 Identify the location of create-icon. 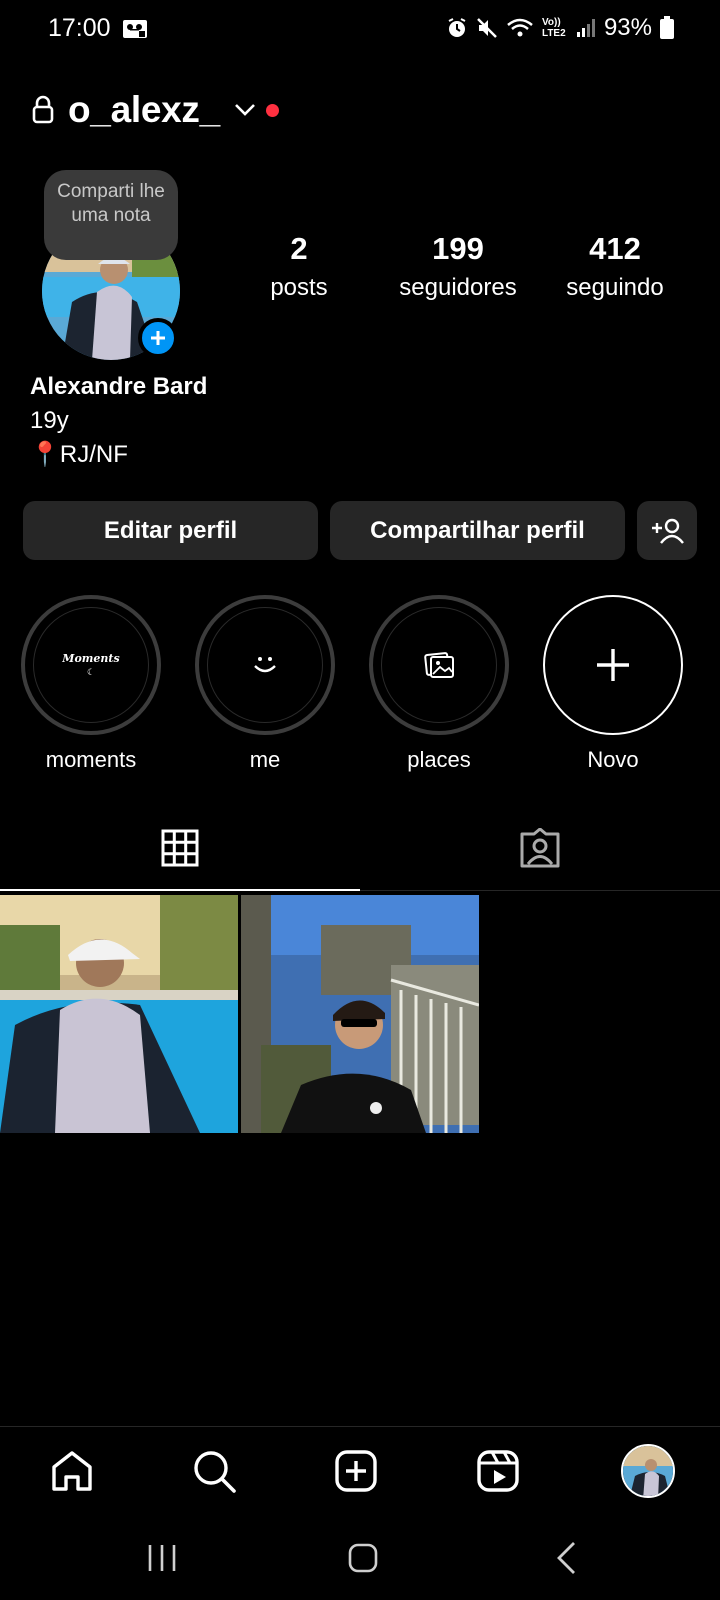
(356, 1471).